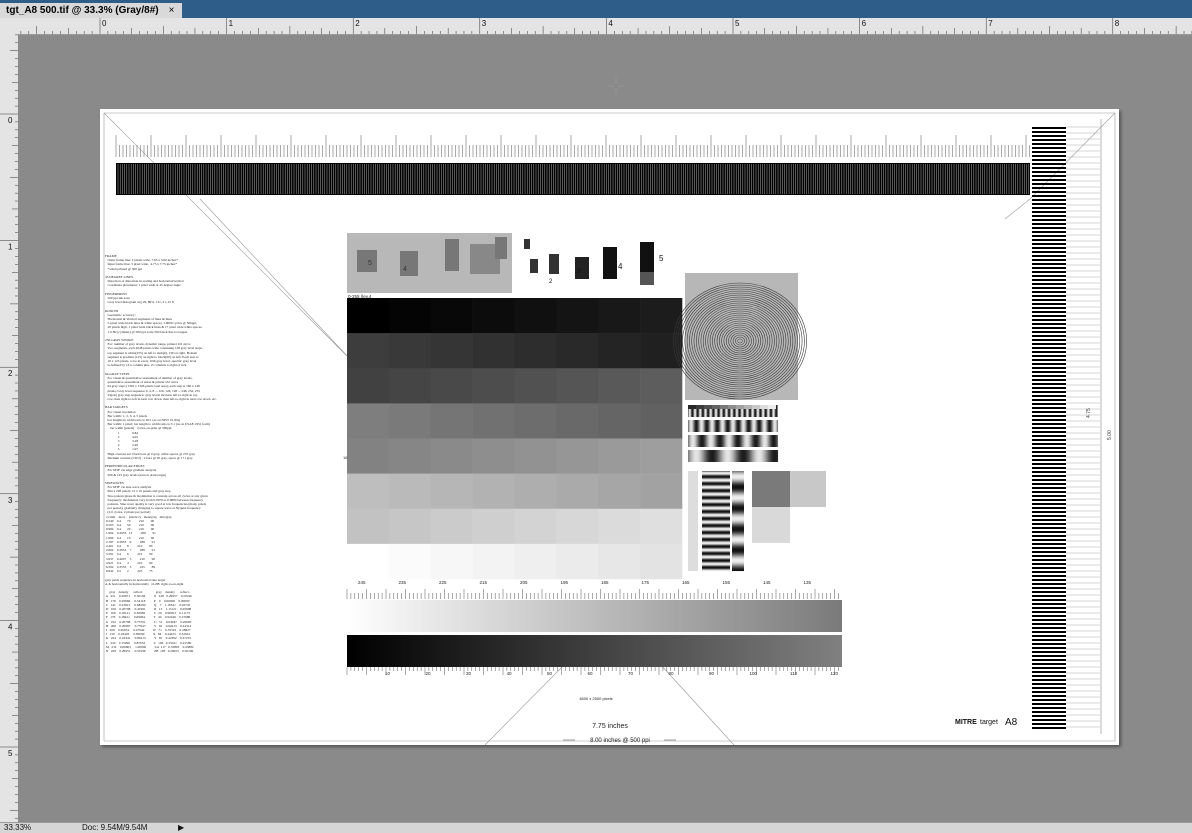  What do you see at coordinates (594, 651) in the screenshot?
I see `gray-wedge-bottom` at bounding box center [594, 651].